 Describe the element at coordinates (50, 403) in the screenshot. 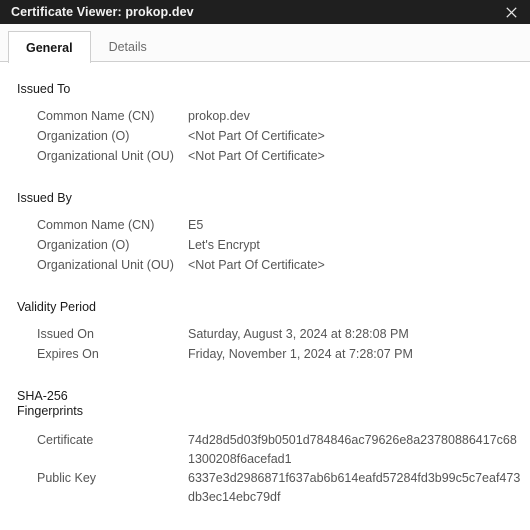

I see `section-fingerprints-title: SHA-256 Fingerprints` at that location.